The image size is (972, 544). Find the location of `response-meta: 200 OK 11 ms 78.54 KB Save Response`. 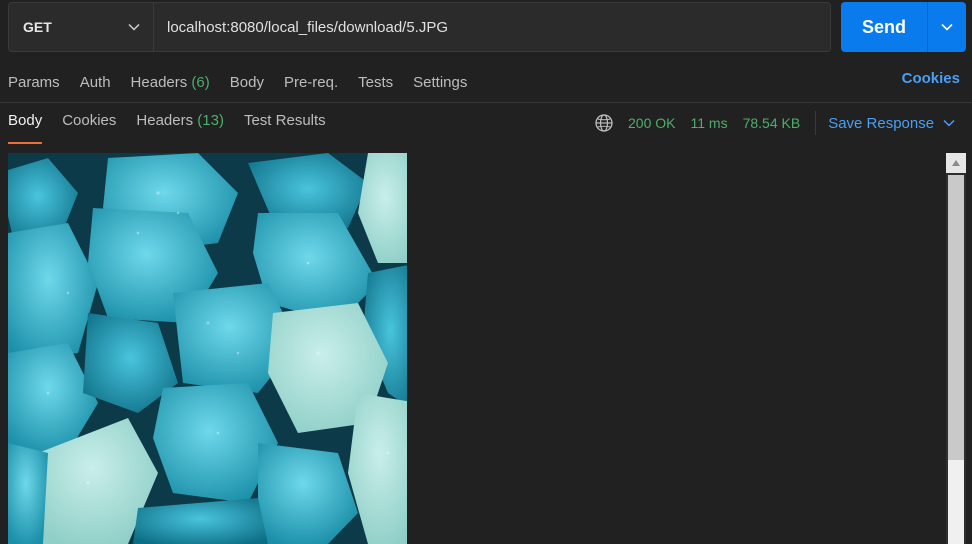

response-meta: 200 OK 11 ms 78.54 KB Save Response is located at coordinates (775, 123).